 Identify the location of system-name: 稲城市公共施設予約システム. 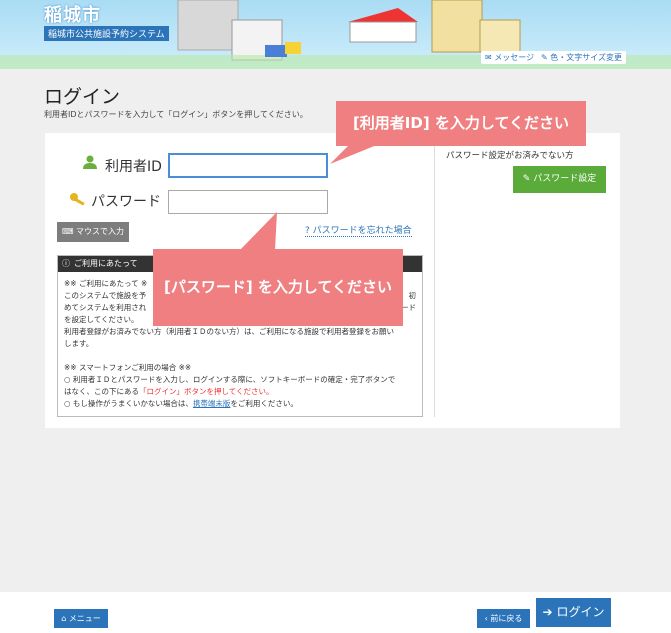
(106, 33).